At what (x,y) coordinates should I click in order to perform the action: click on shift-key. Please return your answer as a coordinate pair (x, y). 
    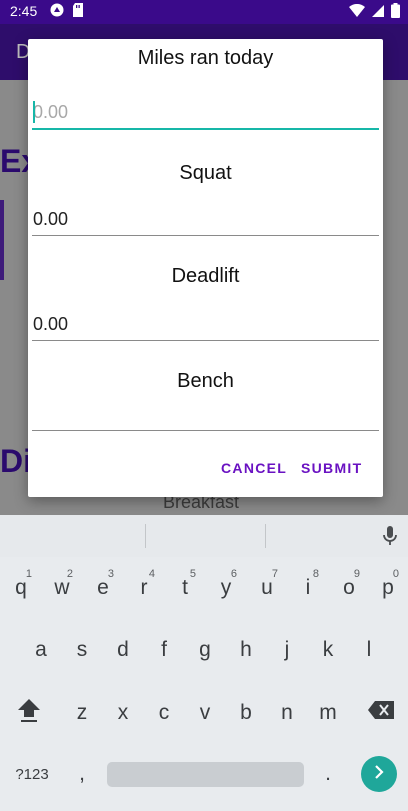
    Looking at the image, I should click on (29, 713).